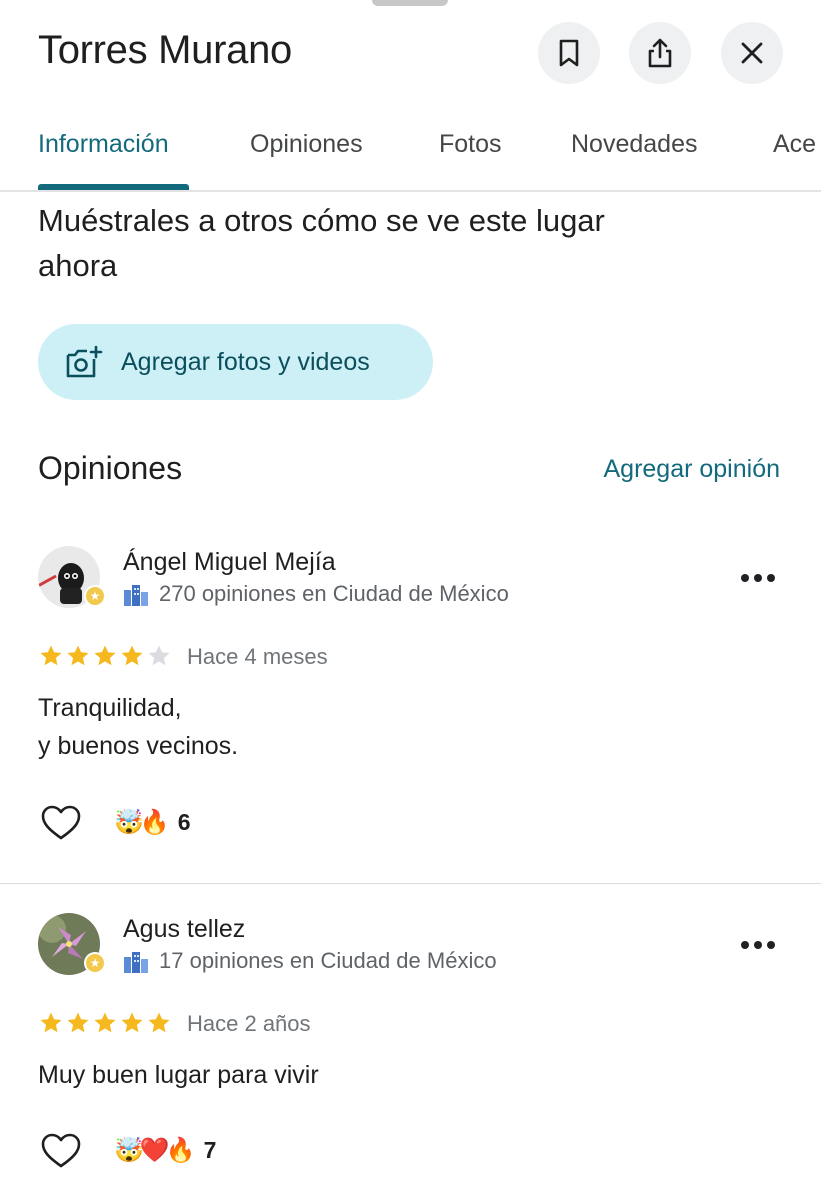 The height and width of the screenshot is (1200, 821). Describe the element at coordinates (155, 1150) in the screenshot. I see `reaction-emojis: 🤯❤️🔥` at that location.